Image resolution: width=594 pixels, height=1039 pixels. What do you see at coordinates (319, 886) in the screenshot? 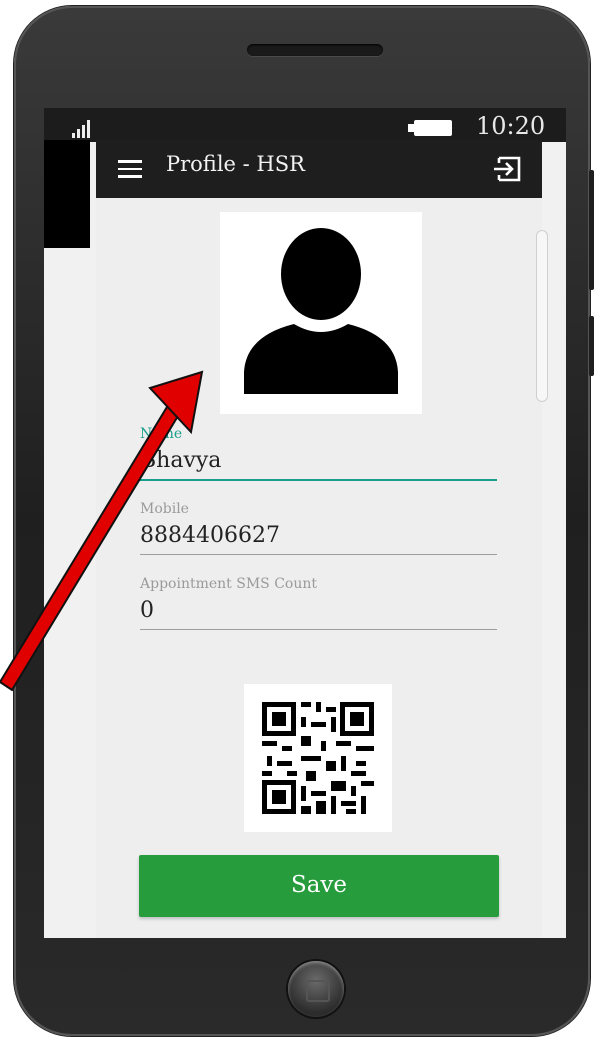
I see `save-button: Save` at bounding box center [319, 886].